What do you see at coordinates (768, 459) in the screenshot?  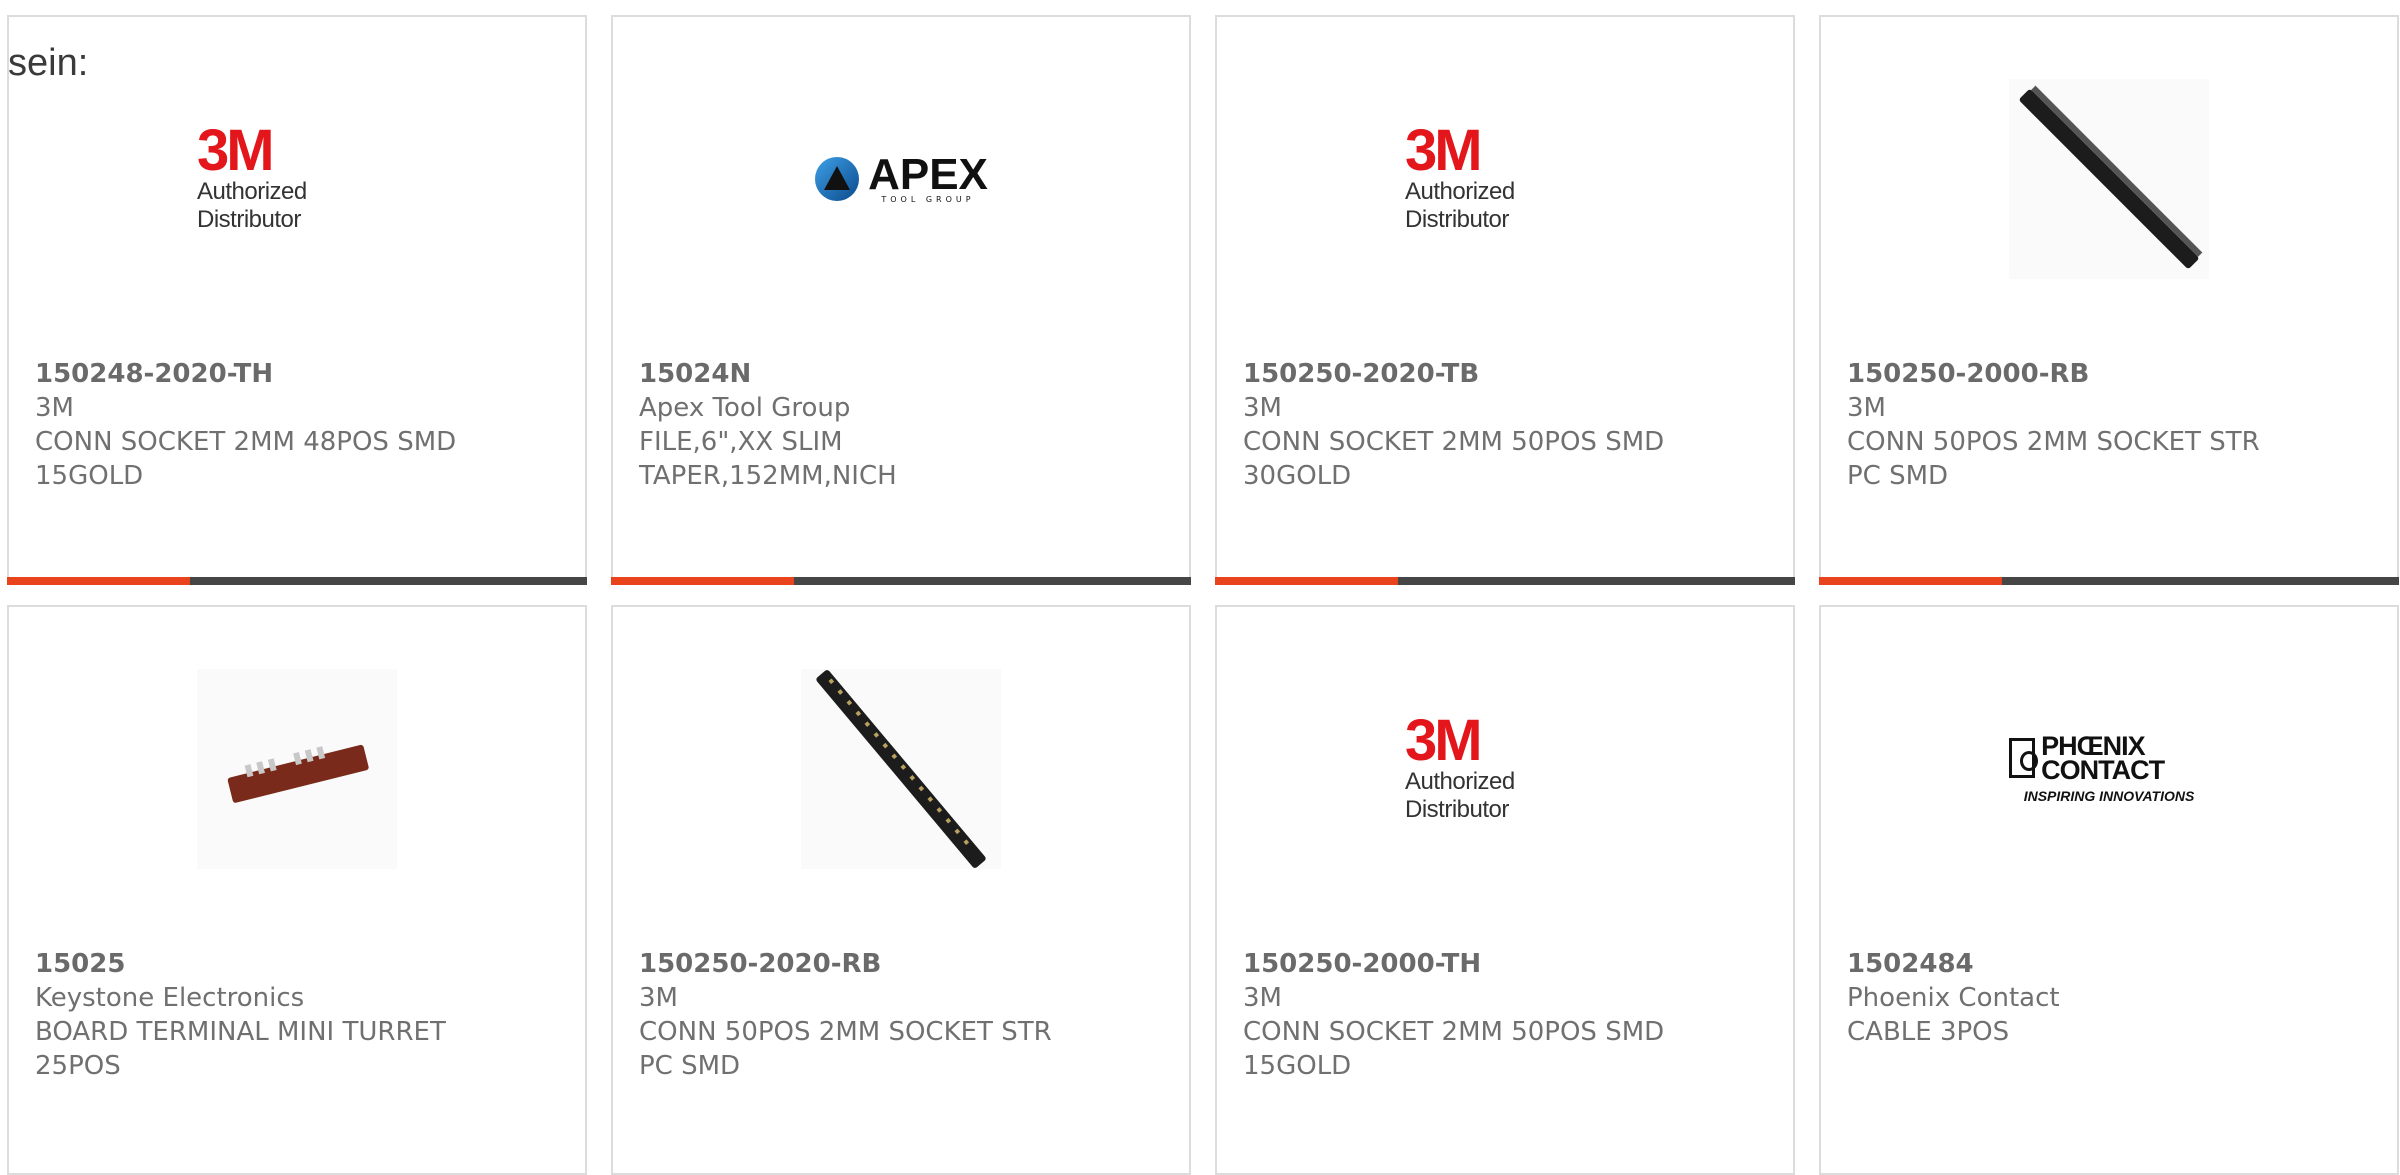 I see `description: FILE,6",XX SLIM TAPER,152MM,NICH` at bounding box center [768, 459].